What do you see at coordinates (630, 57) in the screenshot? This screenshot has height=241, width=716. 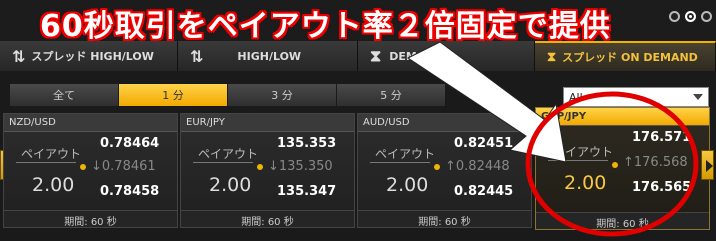 I see `tab-label: スプレッド ON DEMAND` at bounding box center [630, 57].